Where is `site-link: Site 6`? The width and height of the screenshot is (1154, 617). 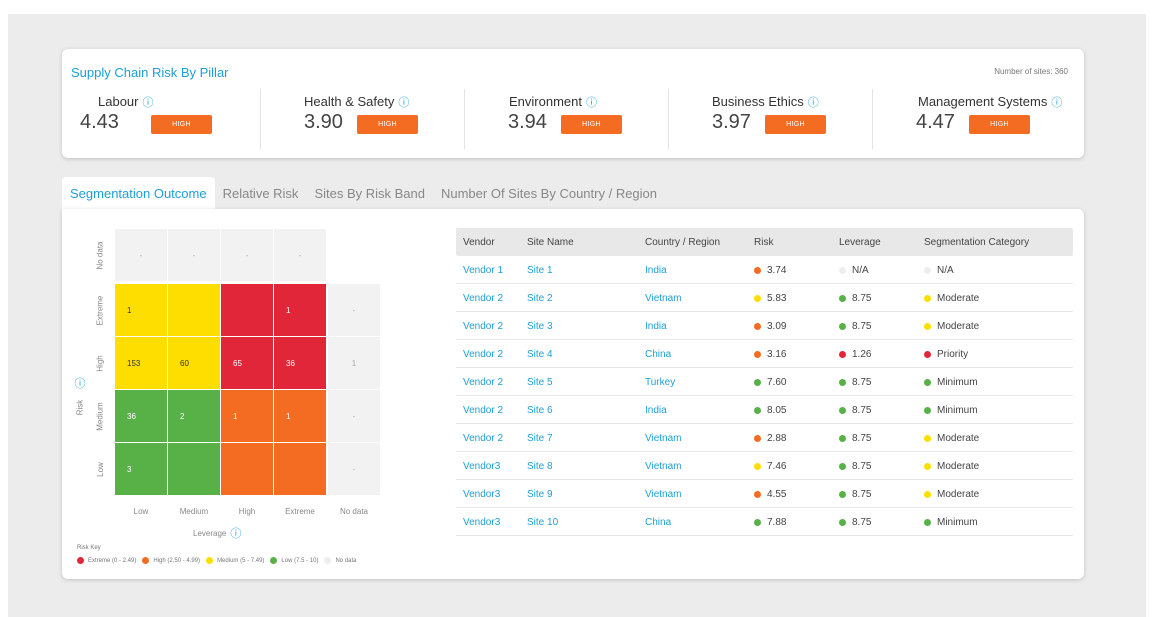
site-link: Site 6 is located at coordinates (540, 410).